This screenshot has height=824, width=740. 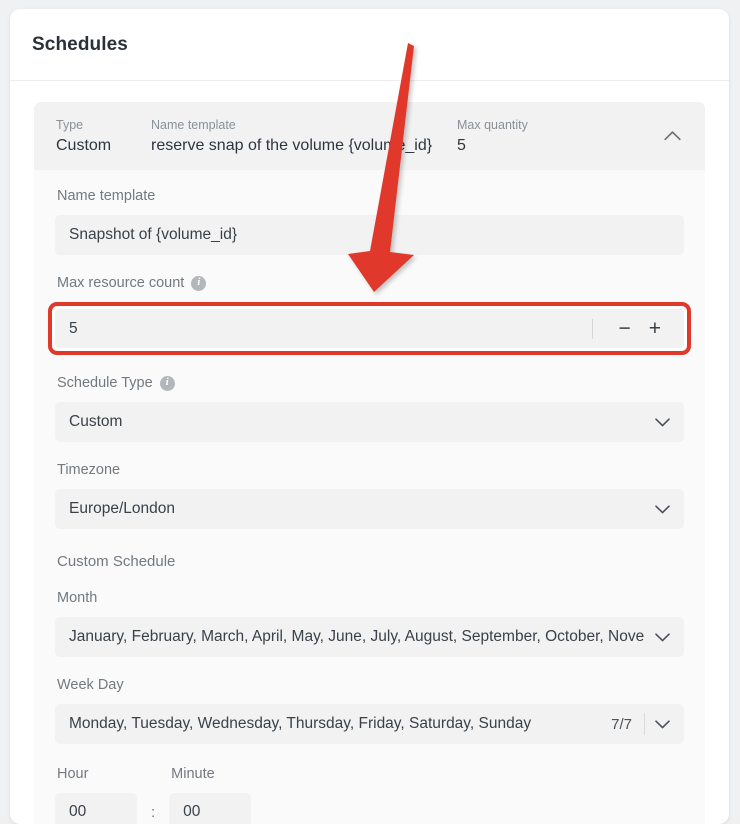 What do you see at coordinates (593, 328) in the screenshot?
I see `stepper-divider` at bounding box center [593, 328].